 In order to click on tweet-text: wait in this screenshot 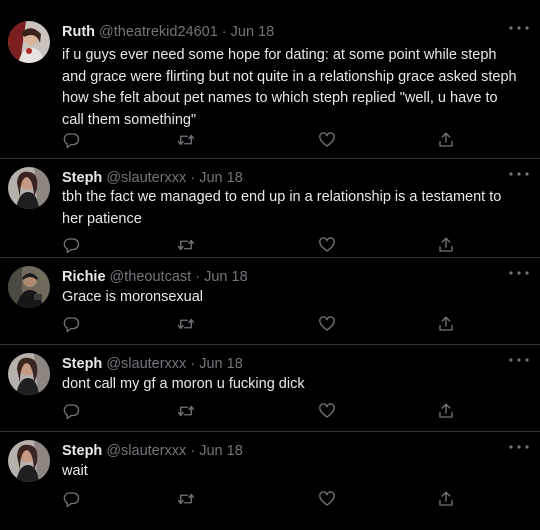, I will do `click(75, 471)`.